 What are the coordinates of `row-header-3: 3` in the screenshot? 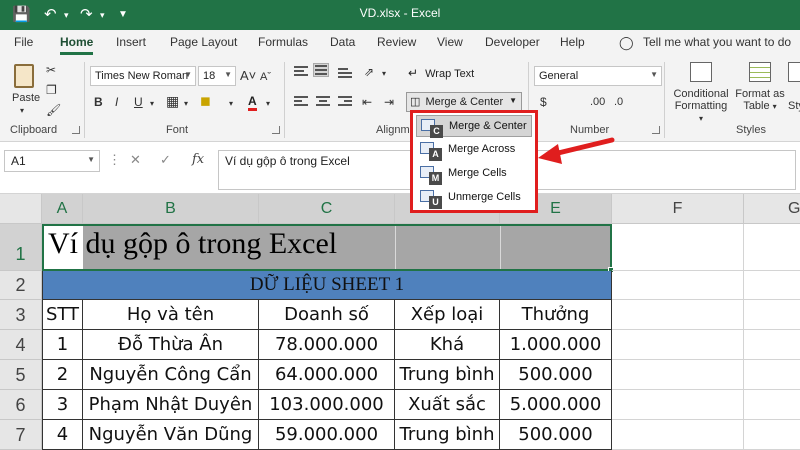 It's located at (21, 315).